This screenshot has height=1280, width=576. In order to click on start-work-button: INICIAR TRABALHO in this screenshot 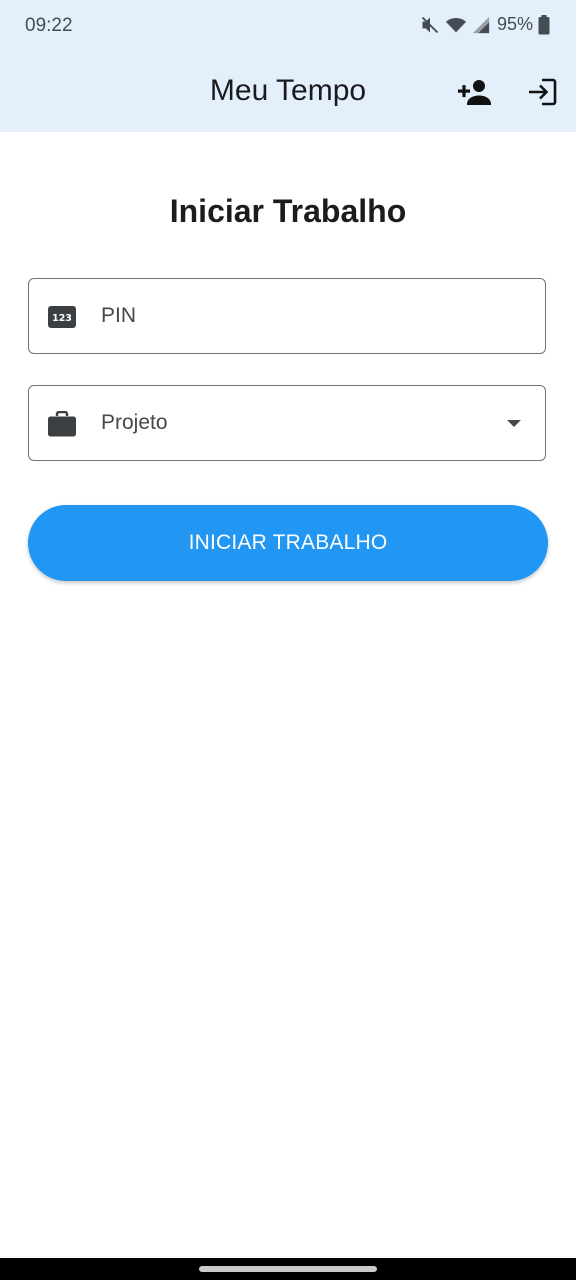, I will do `click(288, 543)`.